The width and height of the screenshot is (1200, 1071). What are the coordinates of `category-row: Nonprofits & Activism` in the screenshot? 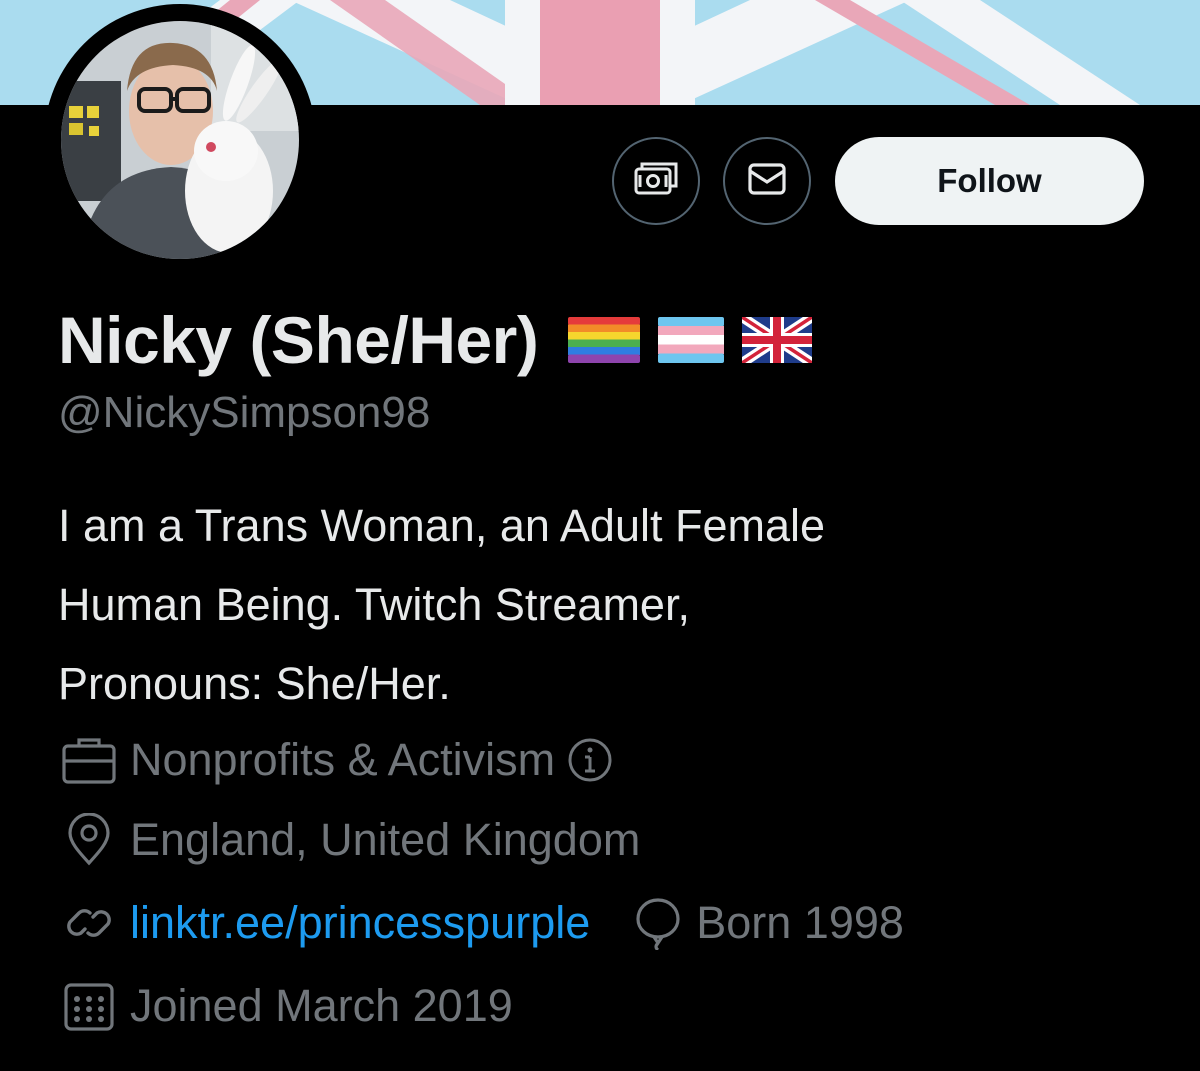 It's located at (336, 760).